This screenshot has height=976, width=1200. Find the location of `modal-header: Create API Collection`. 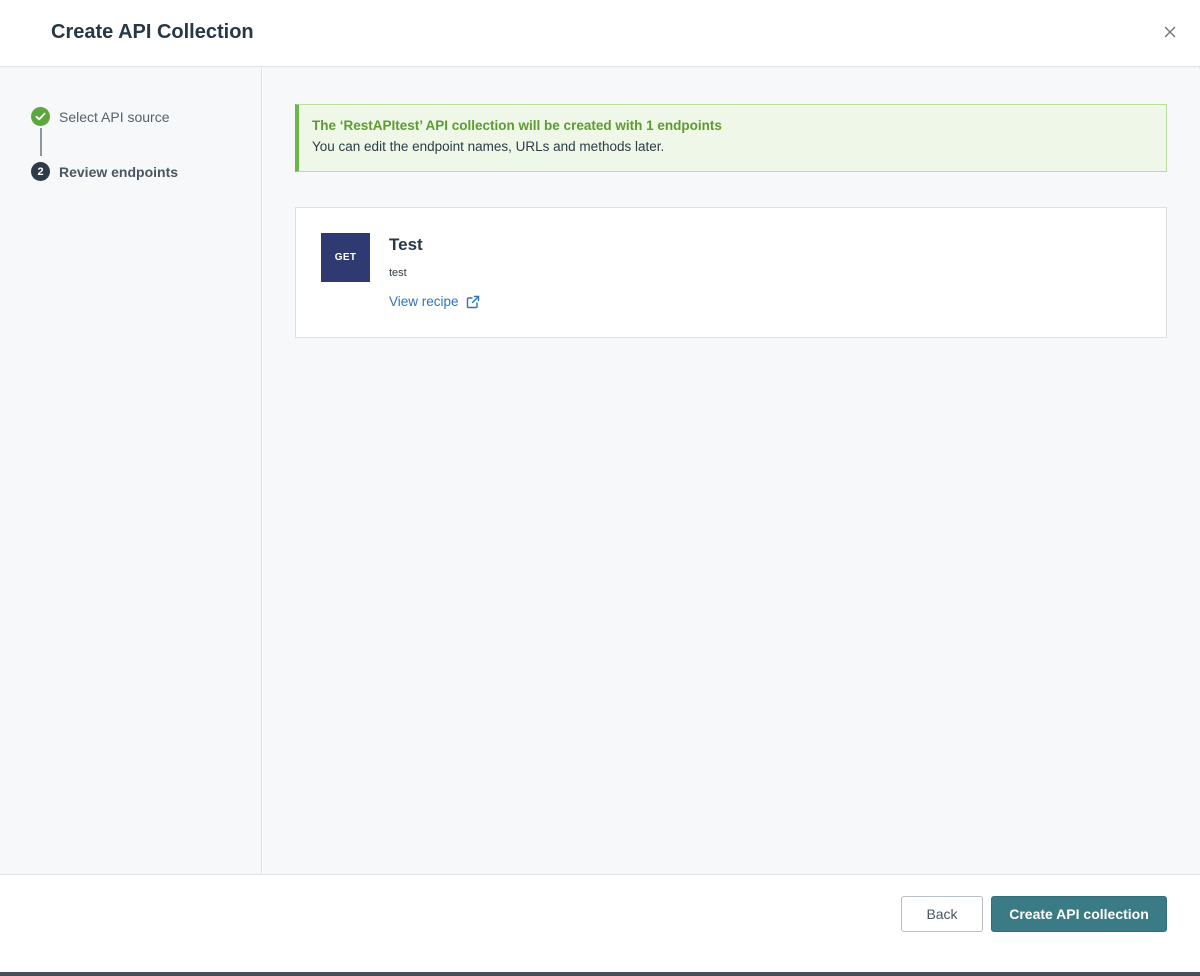

modal-header: Create API Collection is located at coordinates (600, 33).